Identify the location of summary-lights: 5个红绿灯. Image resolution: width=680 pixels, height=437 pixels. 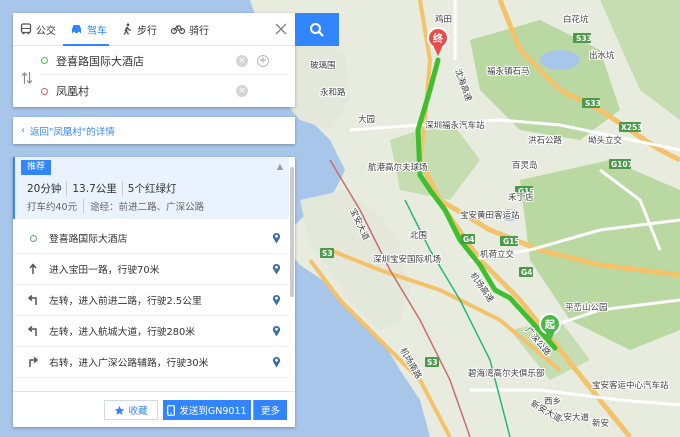
(151, 188).